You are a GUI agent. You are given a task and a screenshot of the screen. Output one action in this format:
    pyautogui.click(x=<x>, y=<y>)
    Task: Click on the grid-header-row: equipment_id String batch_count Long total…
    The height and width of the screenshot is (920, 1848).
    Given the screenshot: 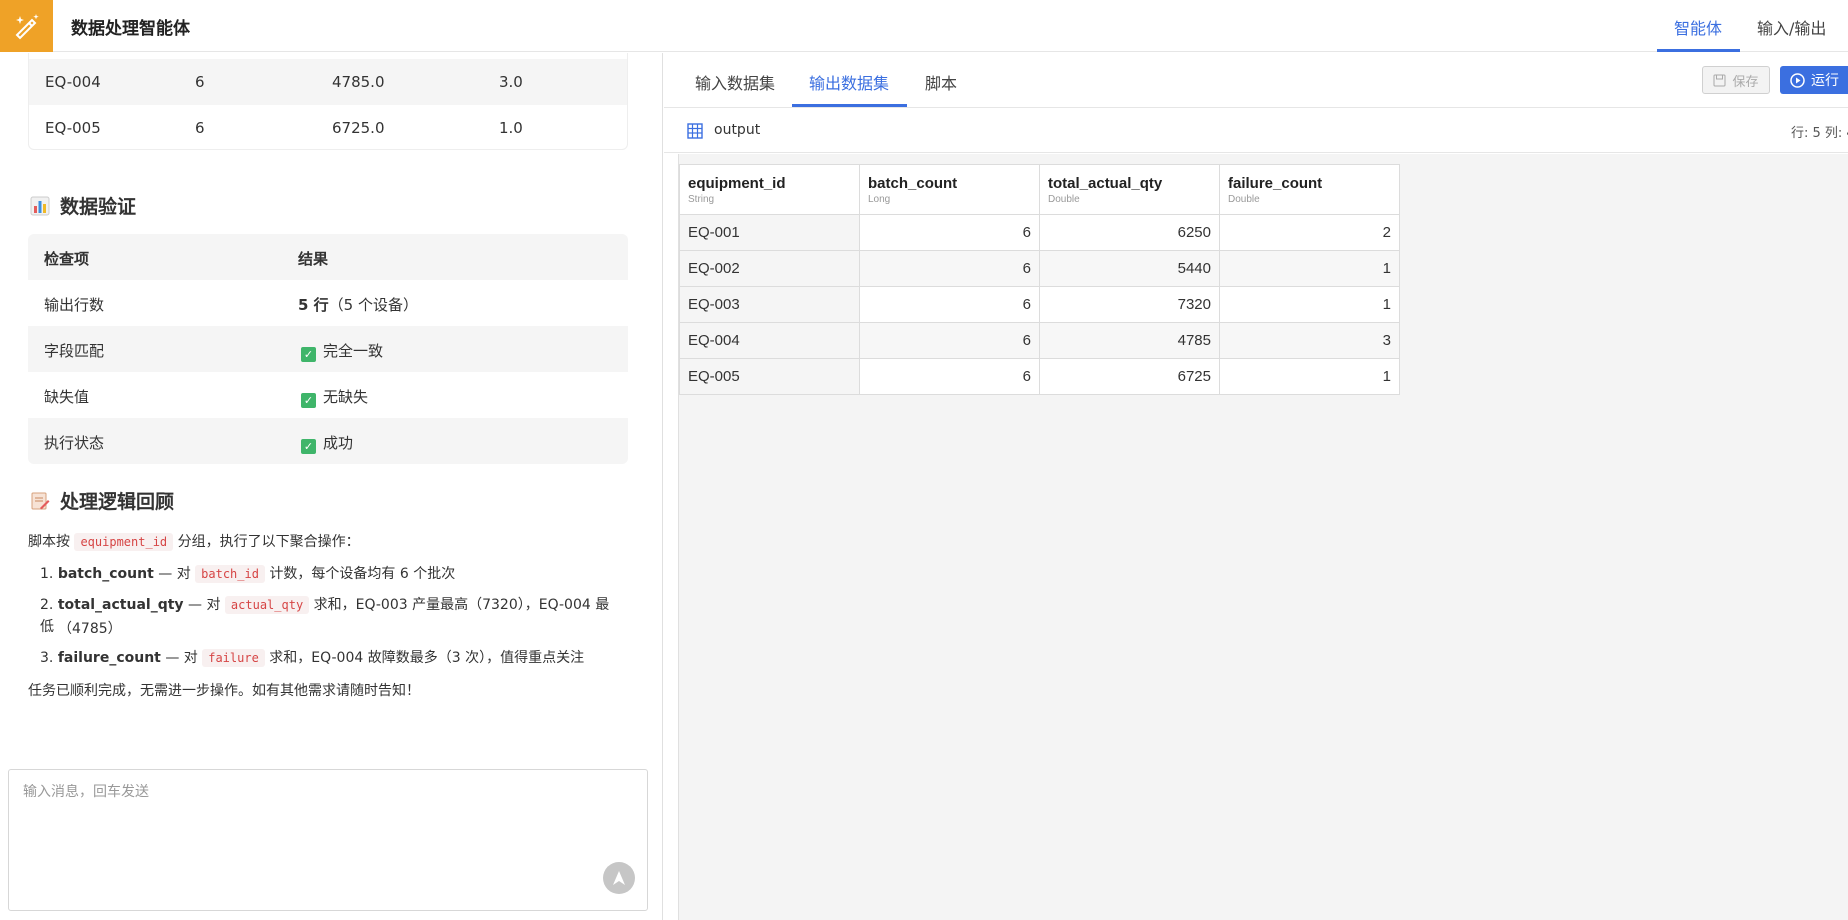 What is the action you would take?
    pyautogui.click(x=1039, y=189)
    